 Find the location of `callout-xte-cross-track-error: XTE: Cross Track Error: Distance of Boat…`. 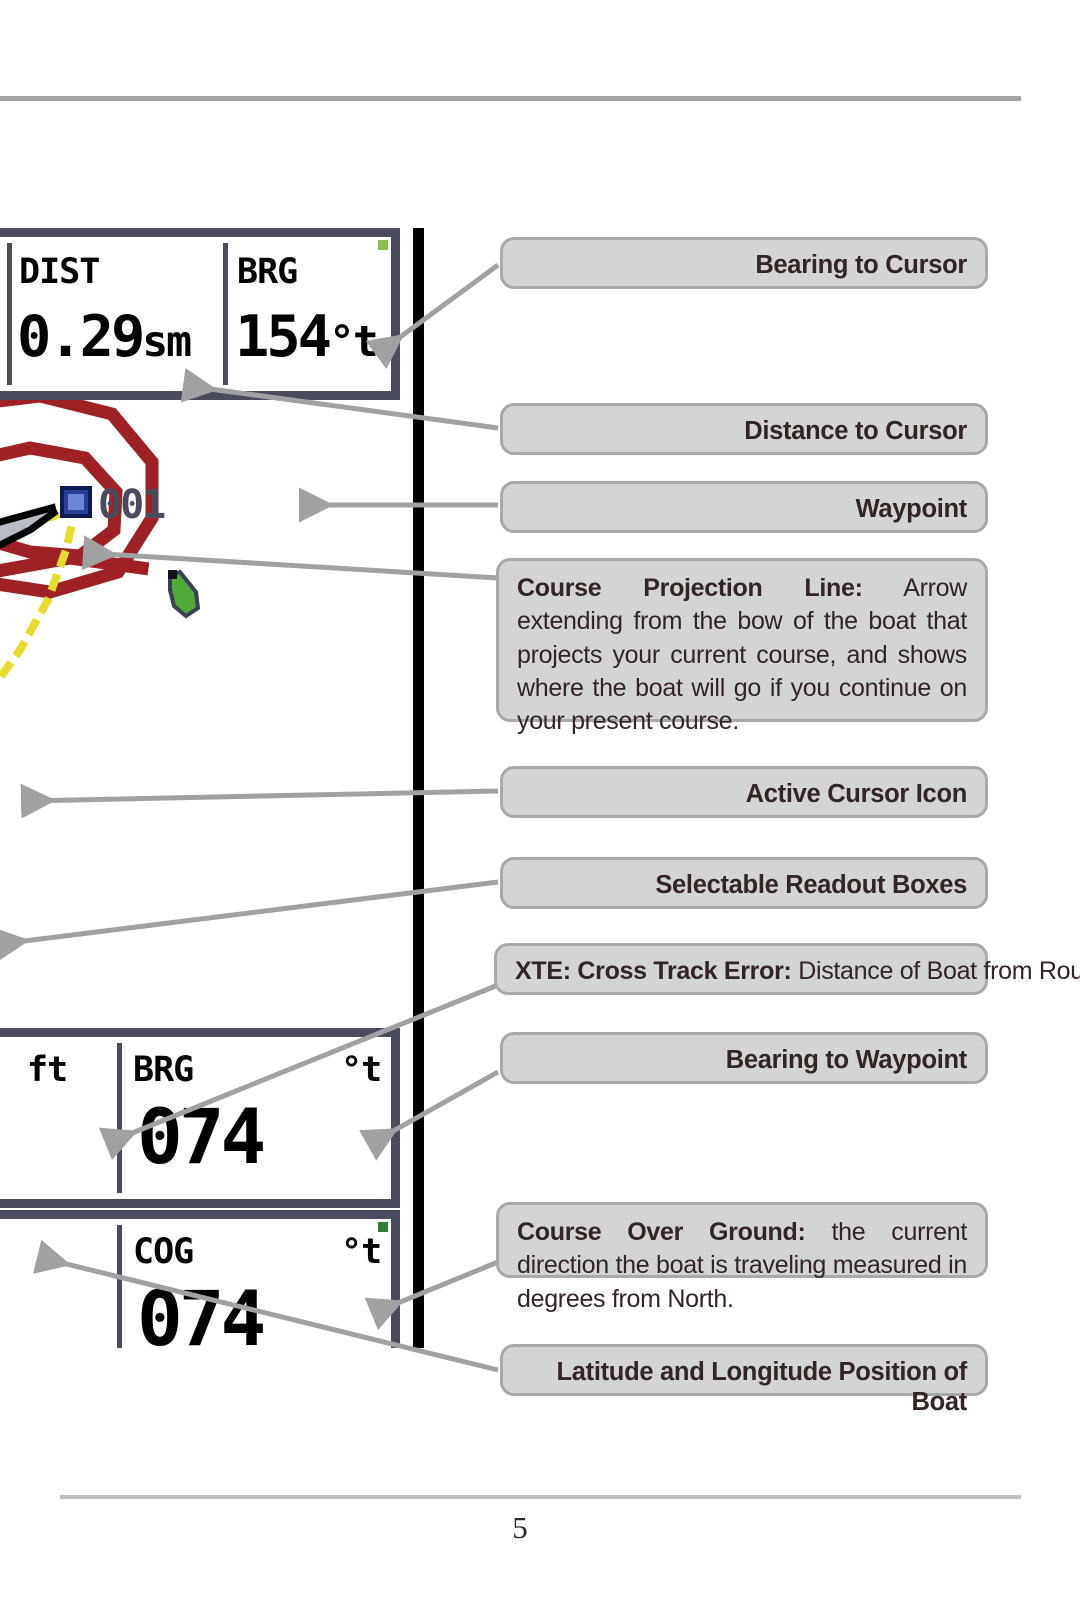

callout-xte-cross-track-error: XTE: Cross Track Error: Distance of Boat… is located at coordinates (787, 969).